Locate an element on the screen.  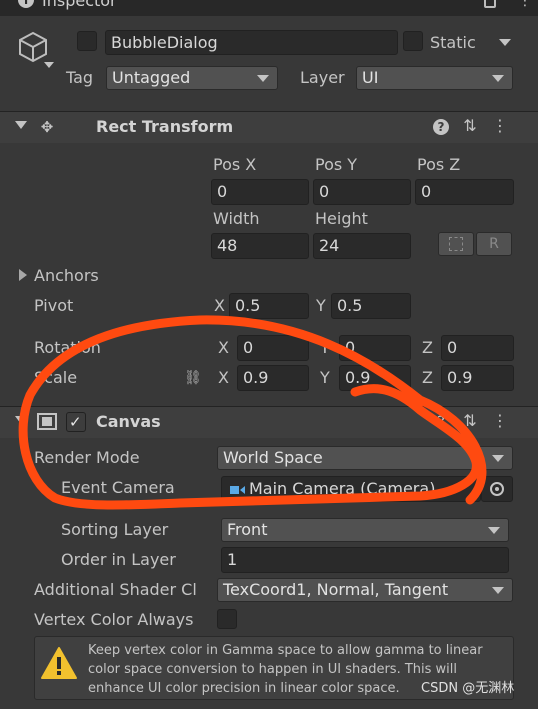
dashed-square-icon is located at coordinates (456, 244).